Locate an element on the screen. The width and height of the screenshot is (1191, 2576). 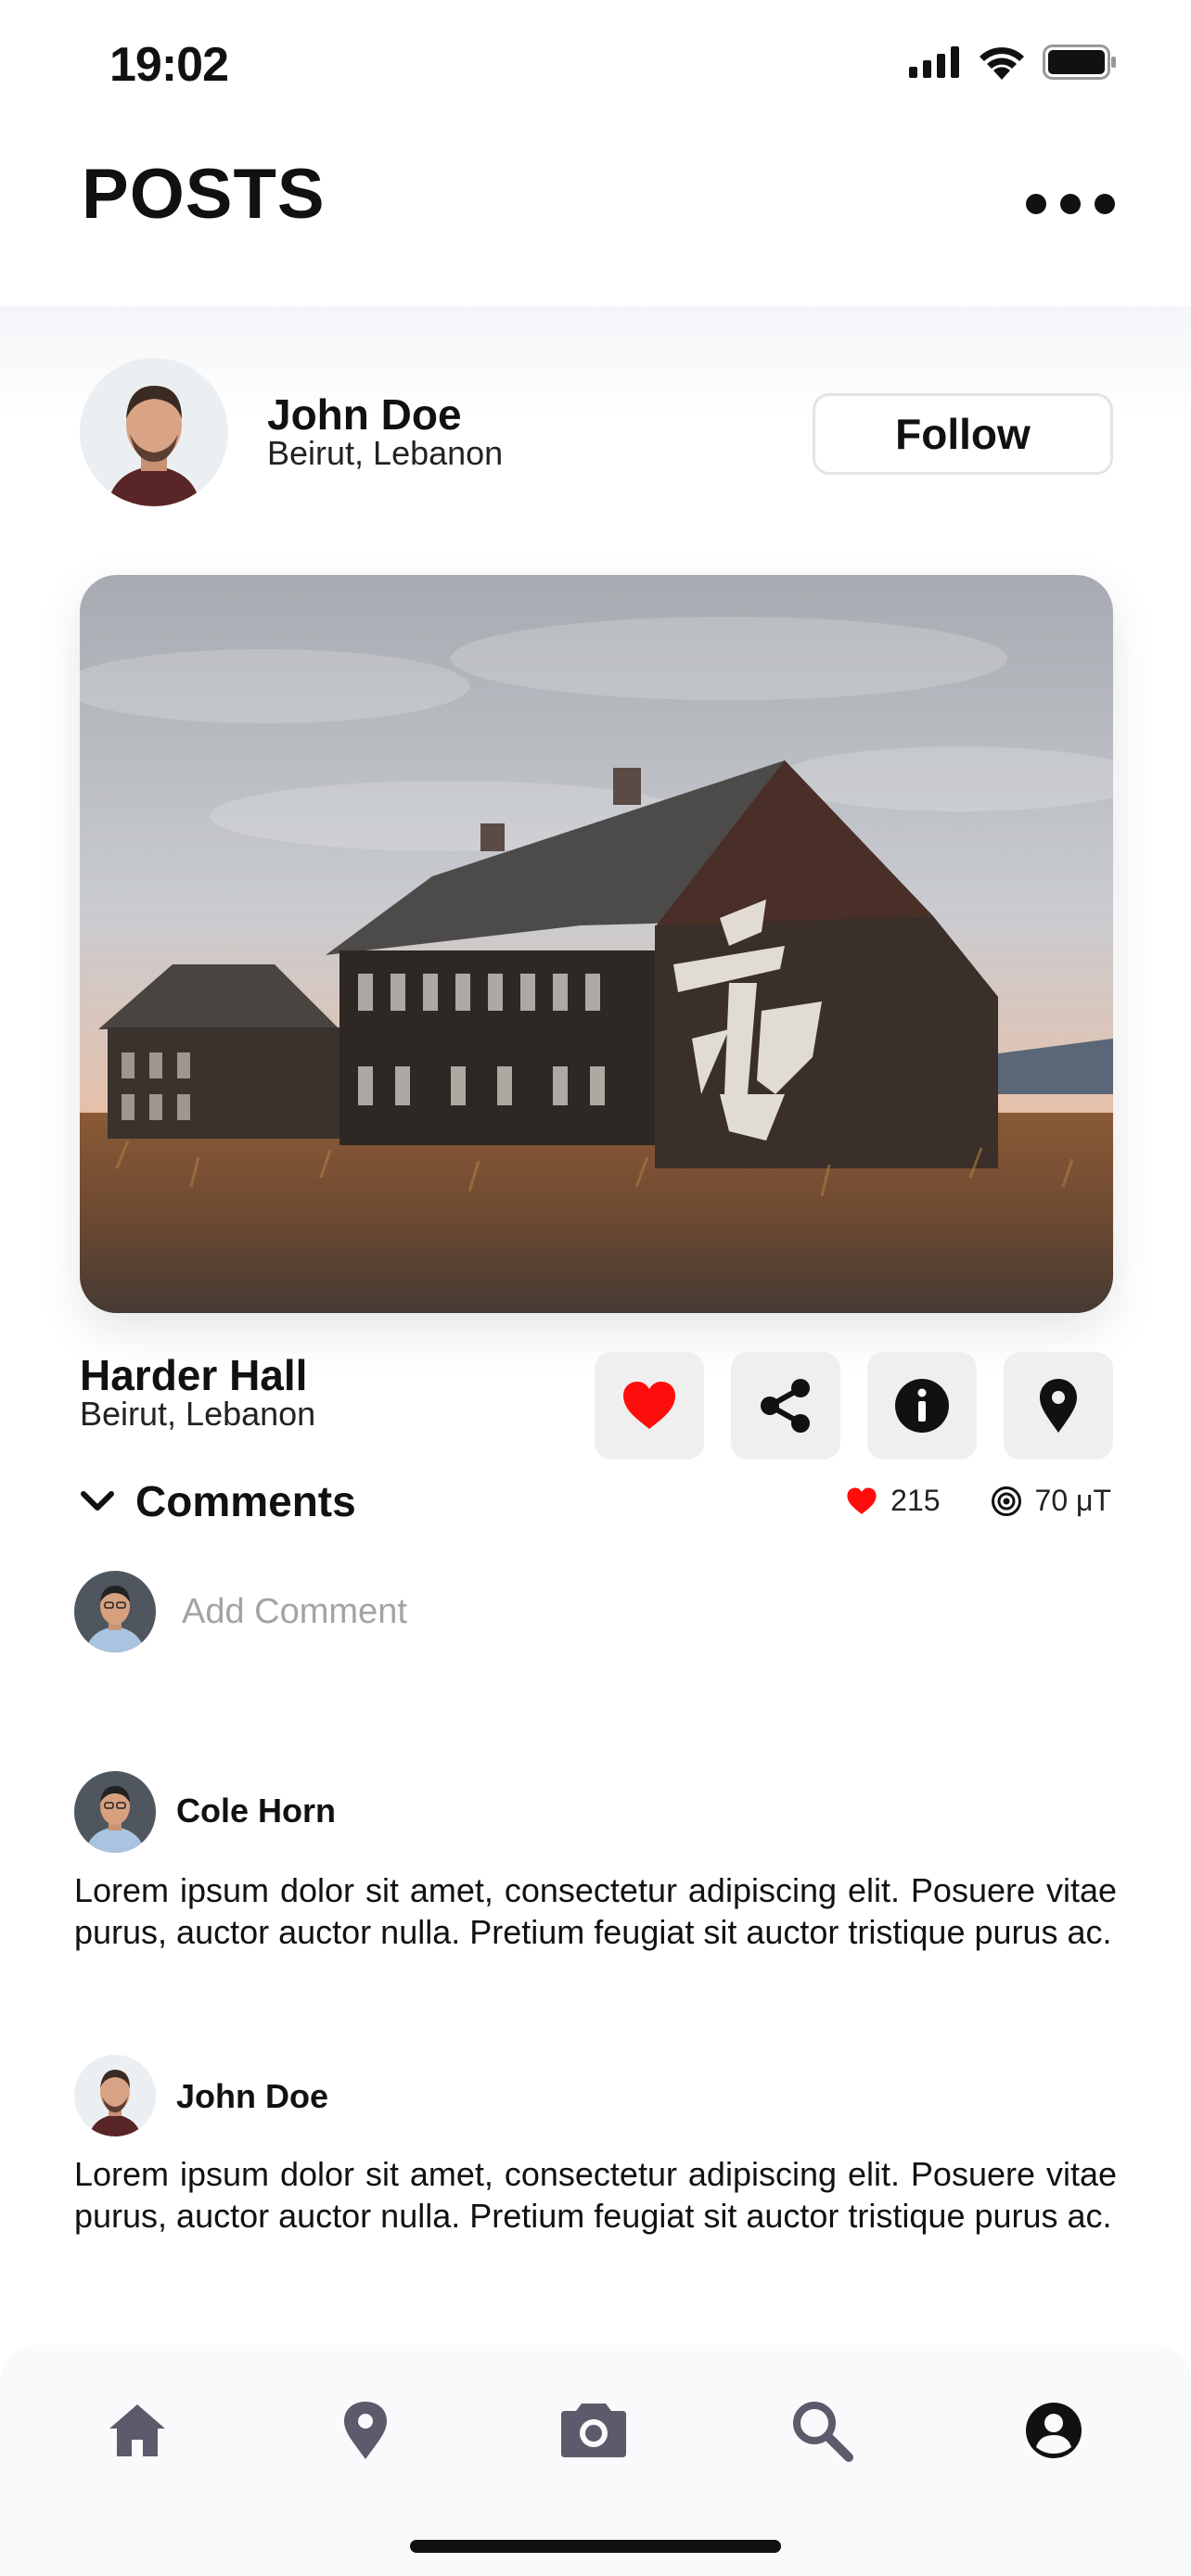
nav-profile is located at coordinates (1053, 2431).